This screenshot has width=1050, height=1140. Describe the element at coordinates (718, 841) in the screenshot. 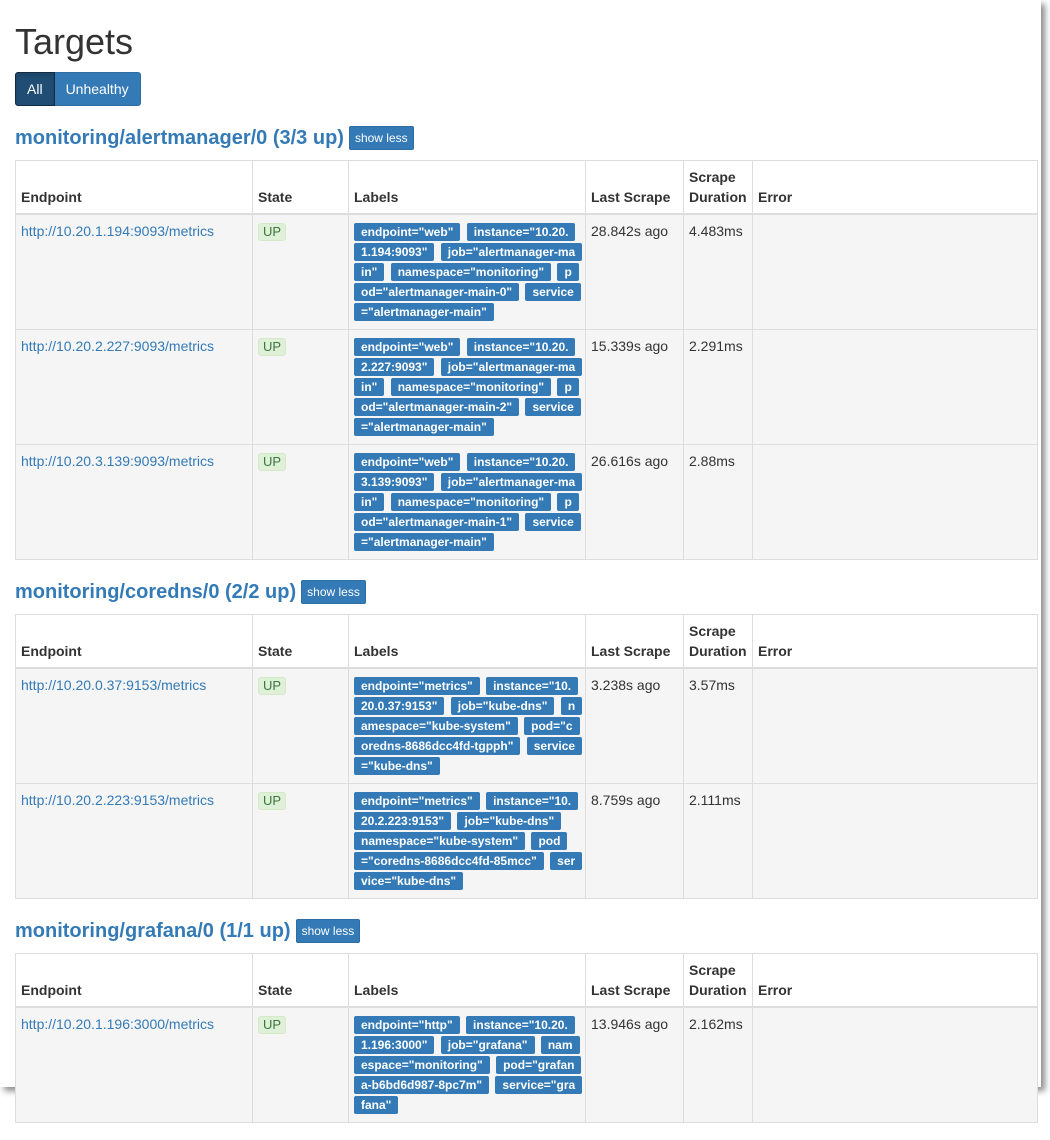

I see `scrape-duration-cell: 2.111ms` at that location.